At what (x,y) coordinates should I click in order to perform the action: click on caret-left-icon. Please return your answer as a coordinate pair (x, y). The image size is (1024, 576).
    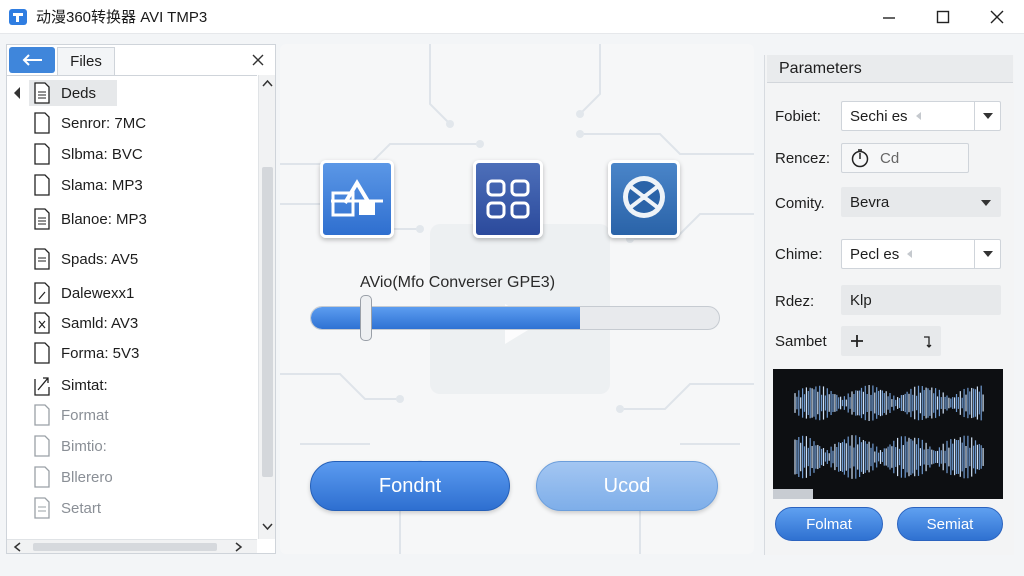
    Looking at the image, I should click on (910, 254).